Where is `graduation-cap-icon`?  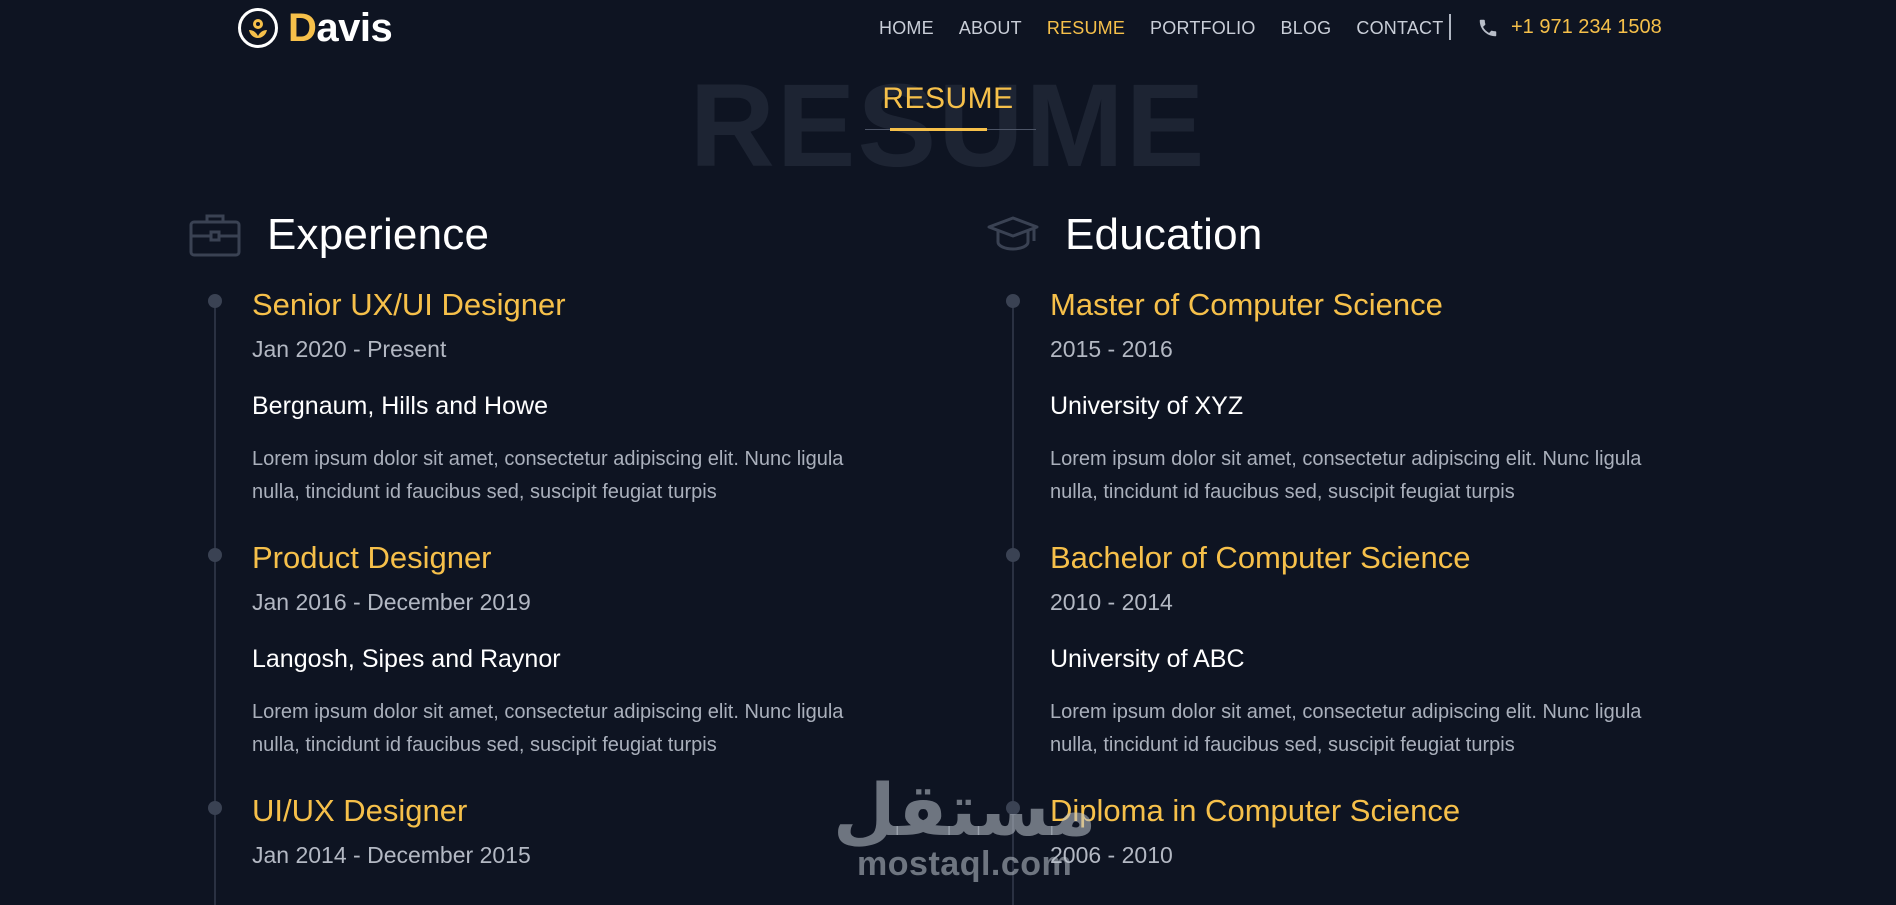 graduation-cap-icon is located at coordinates (1013, 233).